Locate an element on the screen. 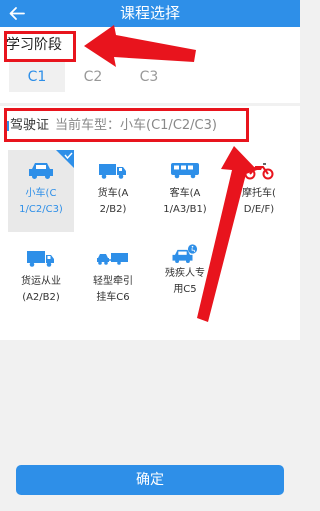 Image resolution: width=320 pixels, height=511 pixels. vehicle-item-truck: 货车(A 2/B2) is located at coordinates (113, 191).